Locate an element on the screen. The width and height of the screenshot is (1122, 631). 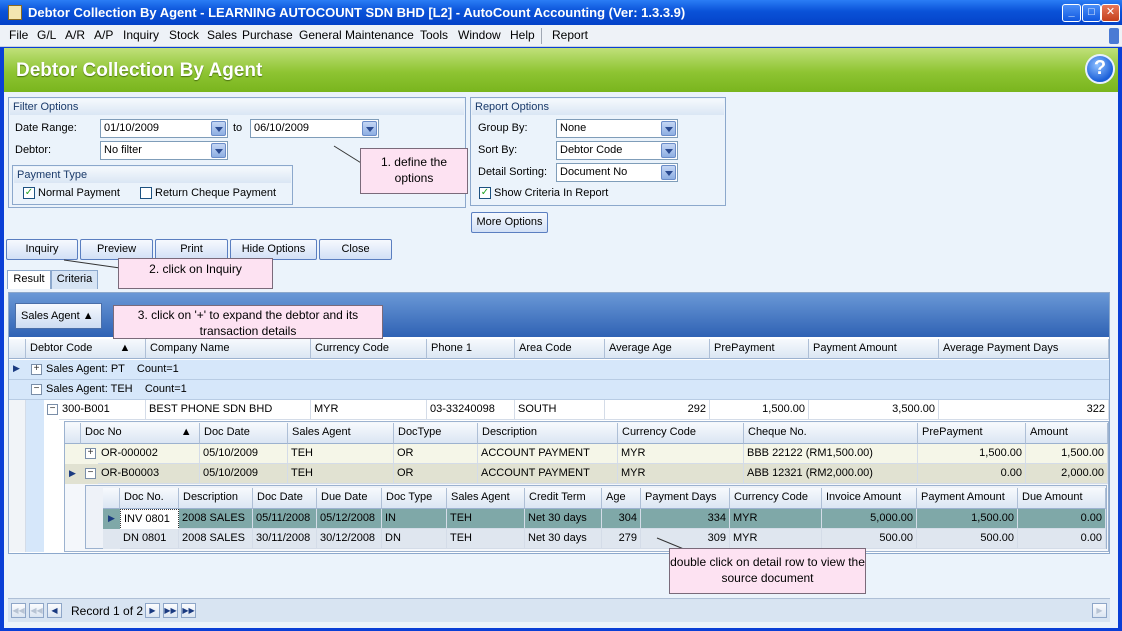
date-from-picker: 01/10/2009 is located at coordinates (164, 128).